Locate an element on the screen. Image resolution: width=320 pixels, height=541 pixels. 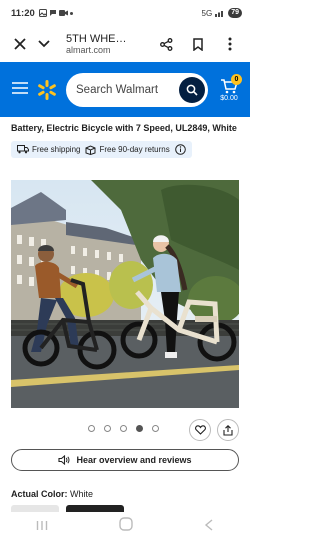
home-button is located at coordinates (126, 526).